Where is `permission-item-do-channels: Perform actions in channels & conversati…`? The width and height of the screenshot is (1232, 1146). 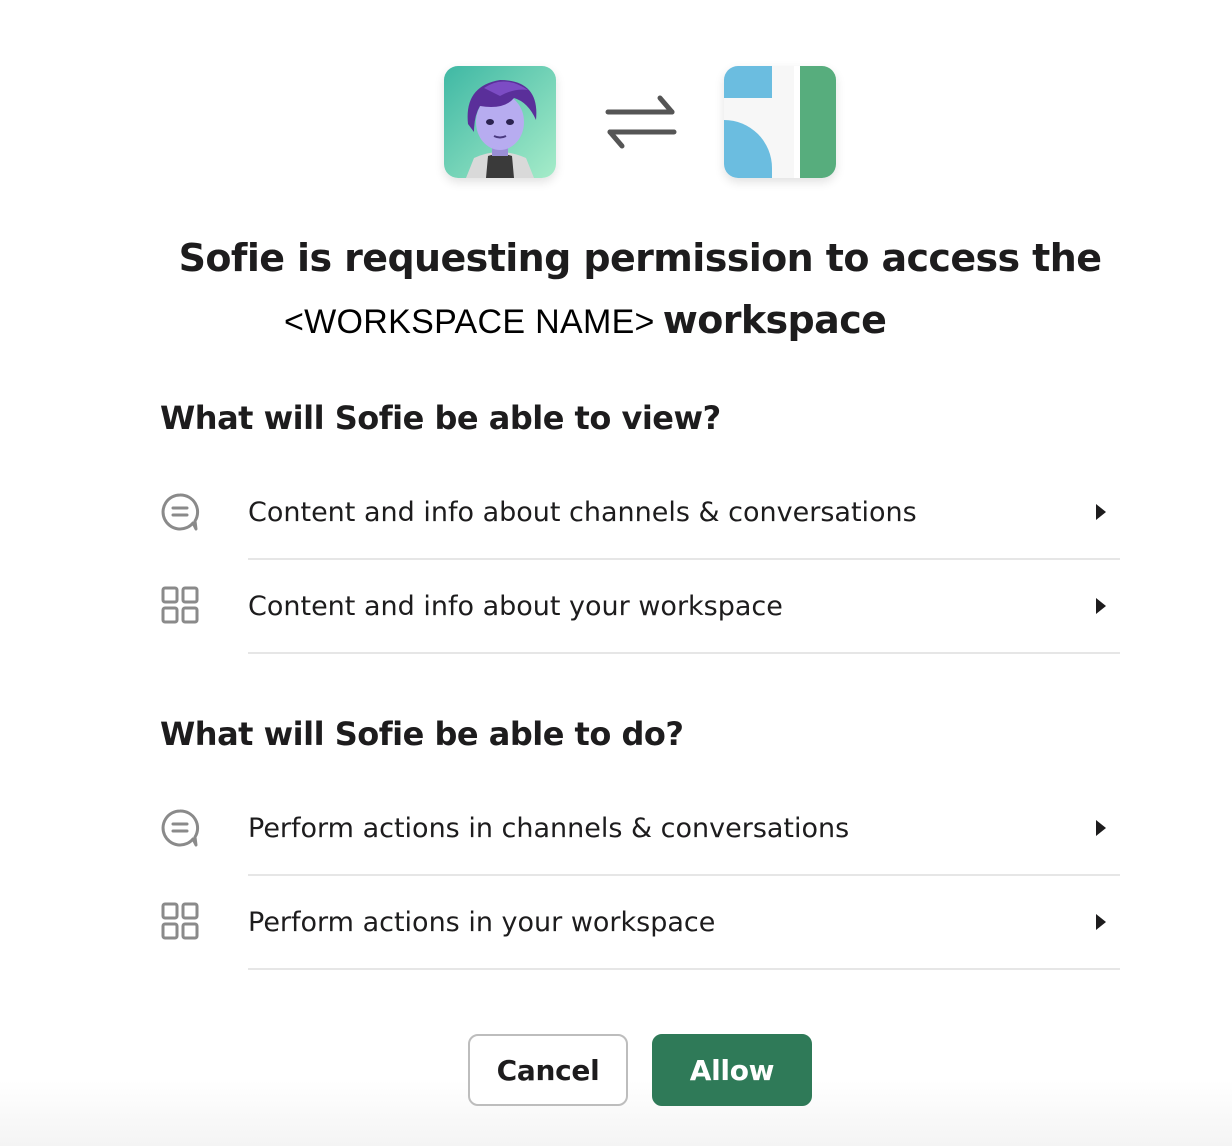 permission-item-do-channels: Perform actions in channels & conversati… is located at coordinates (640, 829).